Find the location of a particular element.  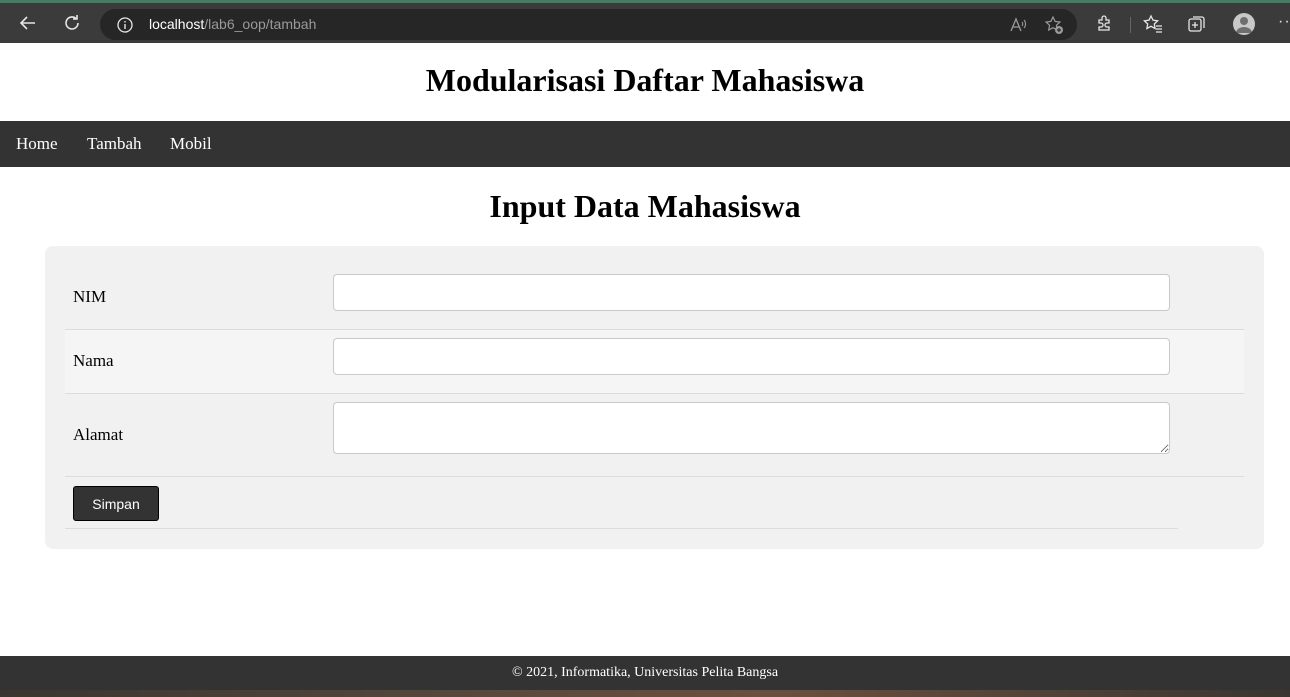

address-url: localhost/lab6_oop/tambah is located at coordinates (232, 24).